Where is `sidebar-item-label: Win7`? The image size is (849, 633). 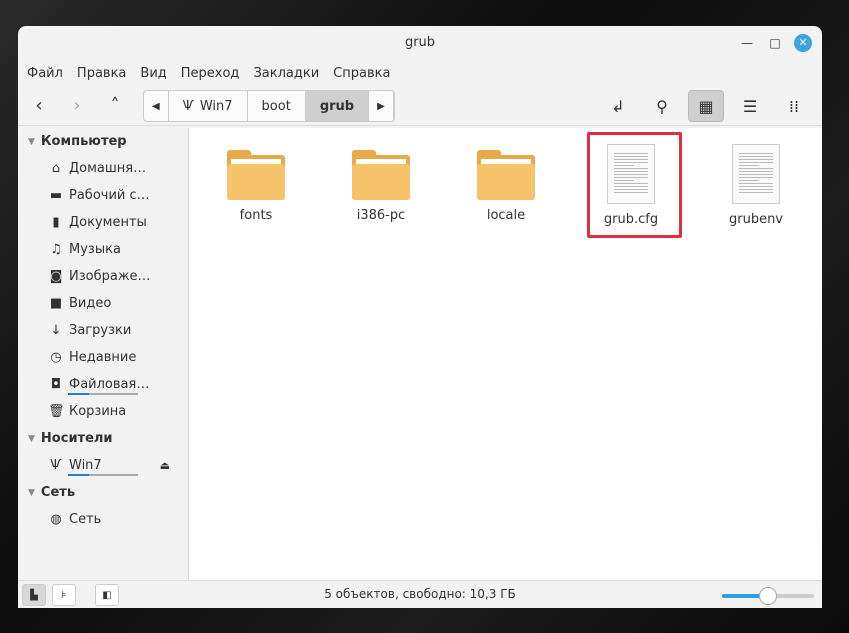
sidebar-item-label: Win7 is located at coordinates (85, 465).